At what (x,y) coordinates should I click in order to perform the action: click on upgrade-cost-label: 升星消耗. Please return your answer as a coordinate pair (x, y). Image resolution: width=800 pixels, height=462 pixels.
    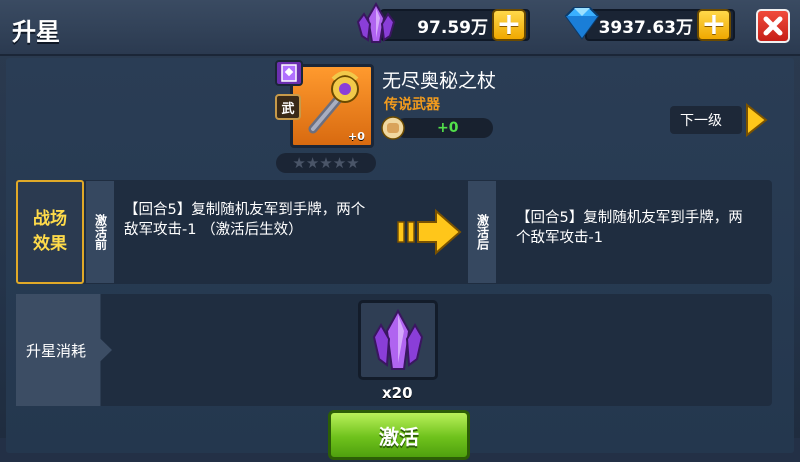
    Looking at the image, I should click on (64, 350).